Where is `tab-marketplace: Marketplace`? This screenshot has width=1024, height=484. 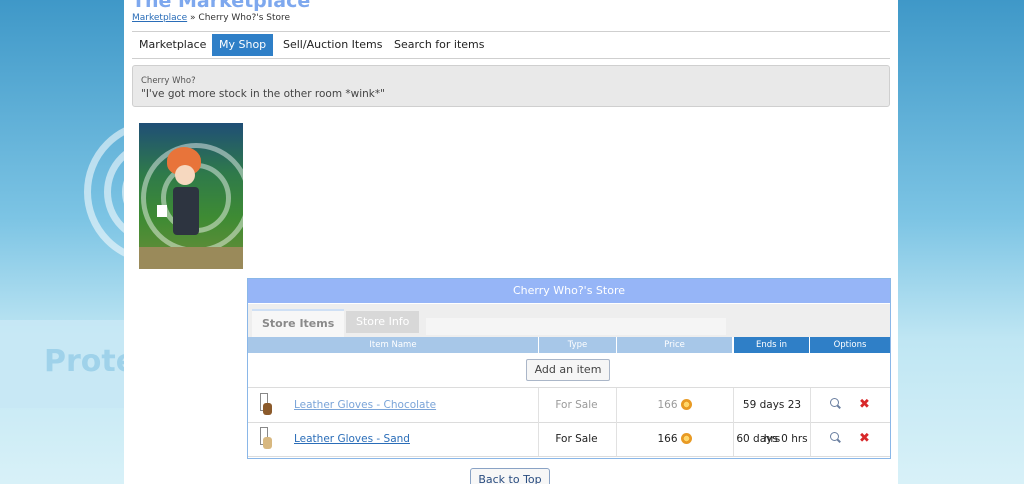 tab-marketplace: Marketplace is located at coordinates (172, 45).